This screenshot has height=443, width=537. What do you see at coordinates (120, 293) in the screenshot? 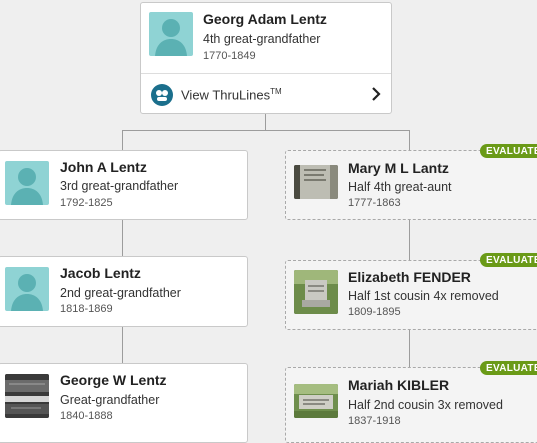
I see `person-relationship: 2nd great-grandfather` at bounding box center [120, 293].